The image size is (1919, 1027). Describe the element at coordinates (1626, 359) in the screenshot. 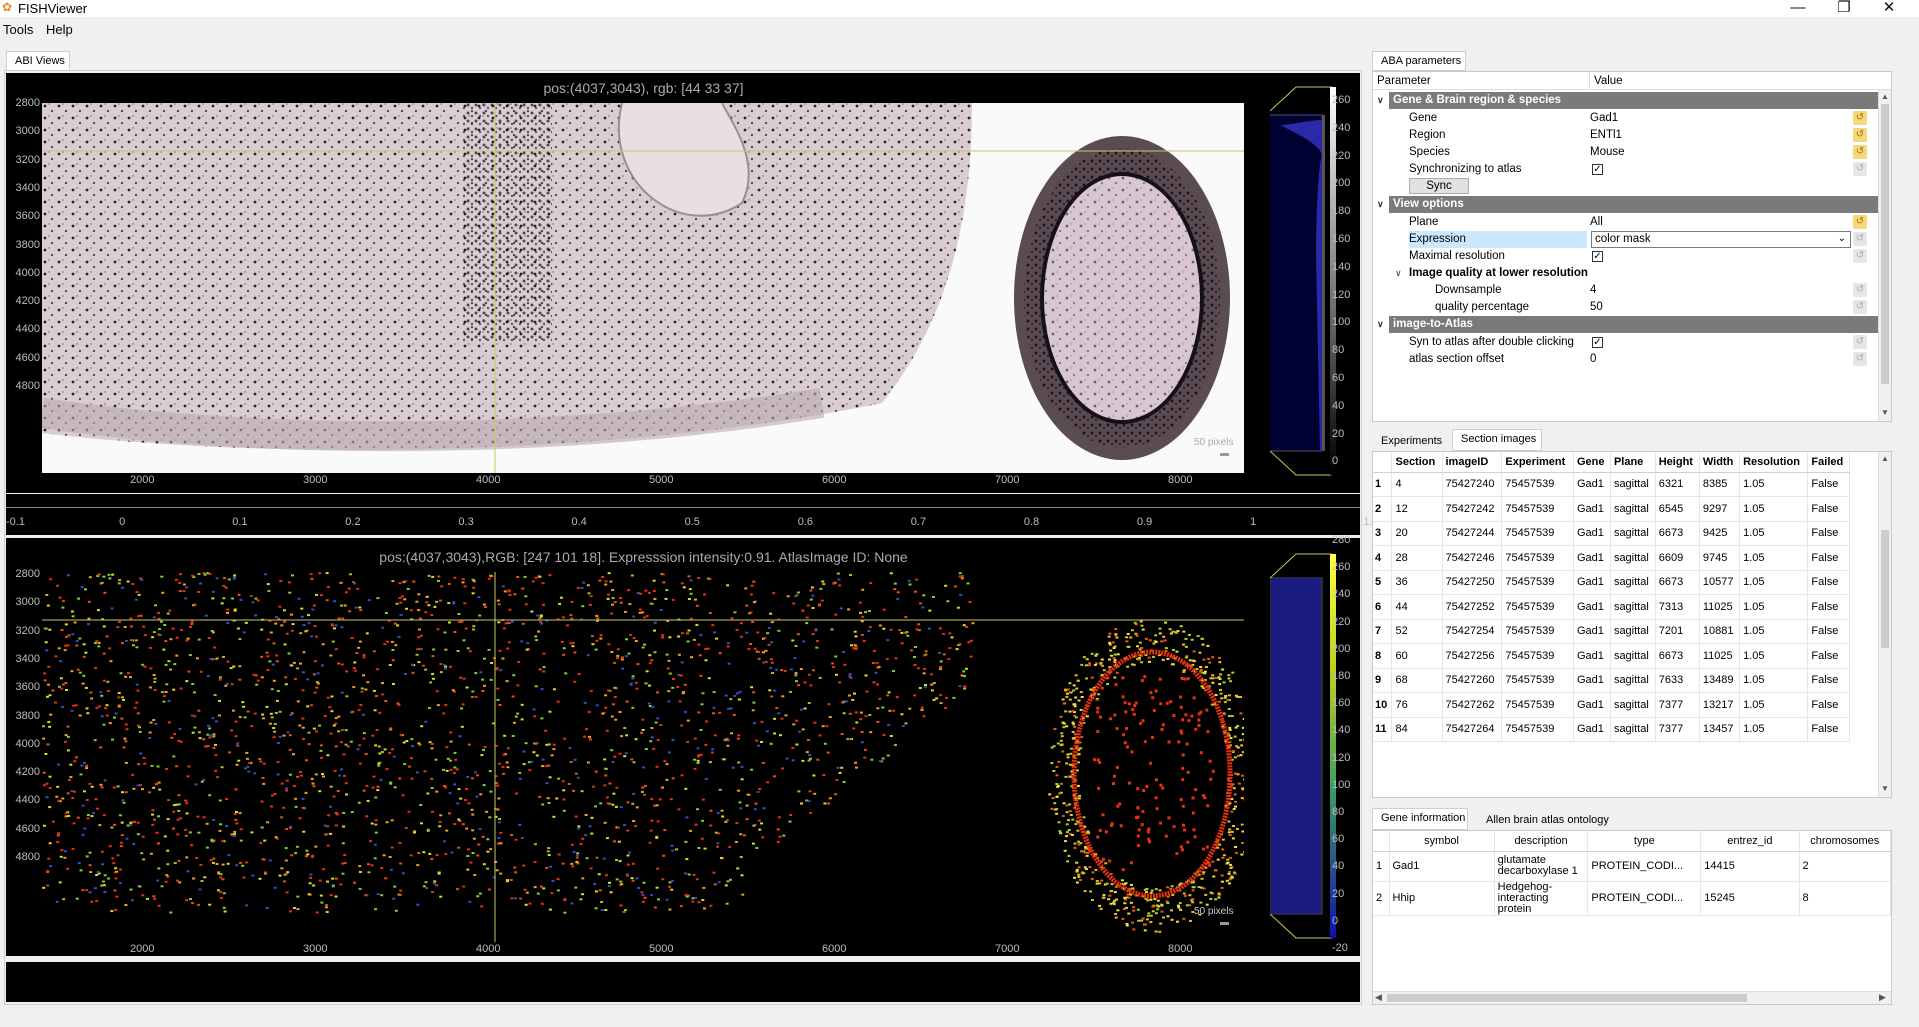

I see `param-atlas-section-offset: atlas section offset 0 ↺` at that location.